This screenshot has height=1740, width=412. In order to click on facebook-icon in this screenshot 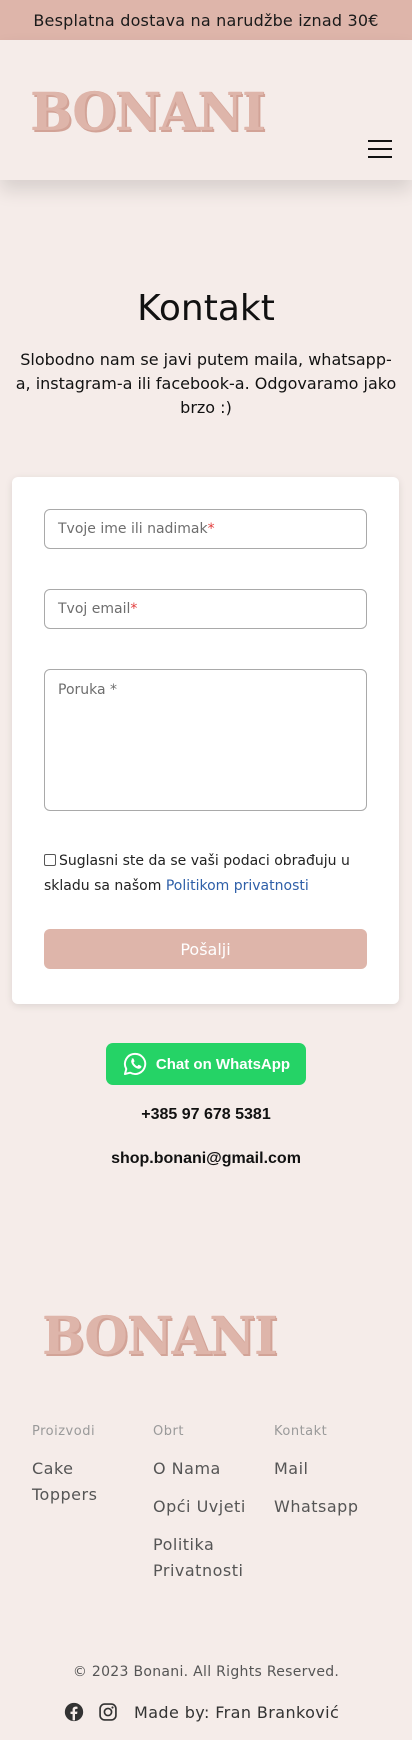, I will do `click(74, 1712)`.